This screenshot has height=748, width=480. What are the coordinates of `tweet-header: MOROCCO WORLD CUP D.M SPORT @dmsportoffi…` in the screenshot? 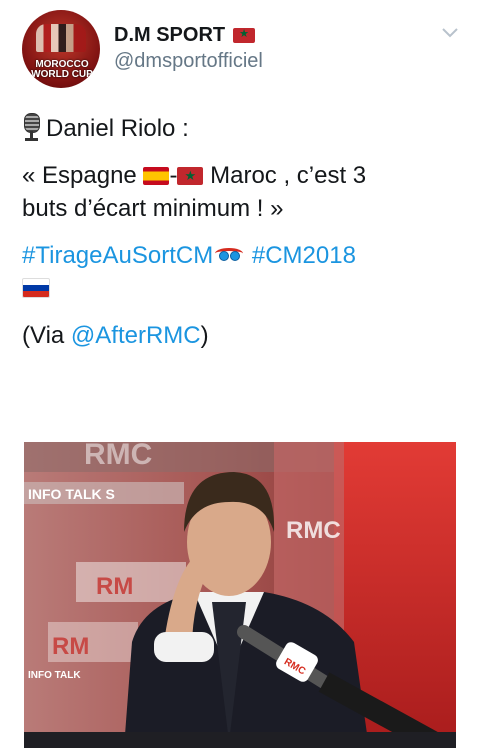 It's located at (242, 52).